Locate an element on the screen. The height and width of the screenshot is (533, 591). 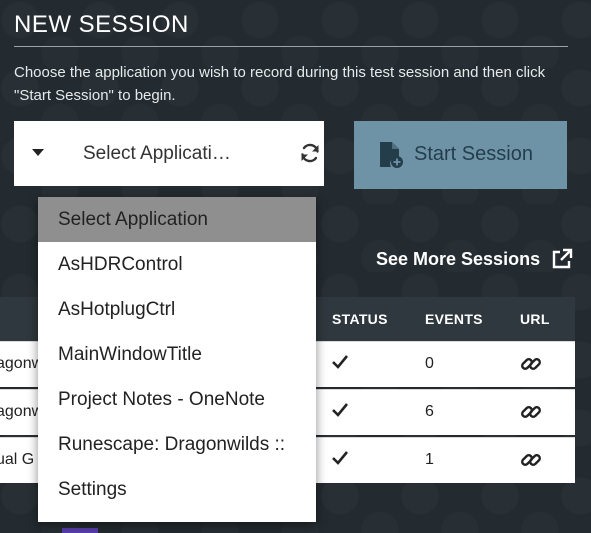
refresh-icon is located at coordinates (310, 153).